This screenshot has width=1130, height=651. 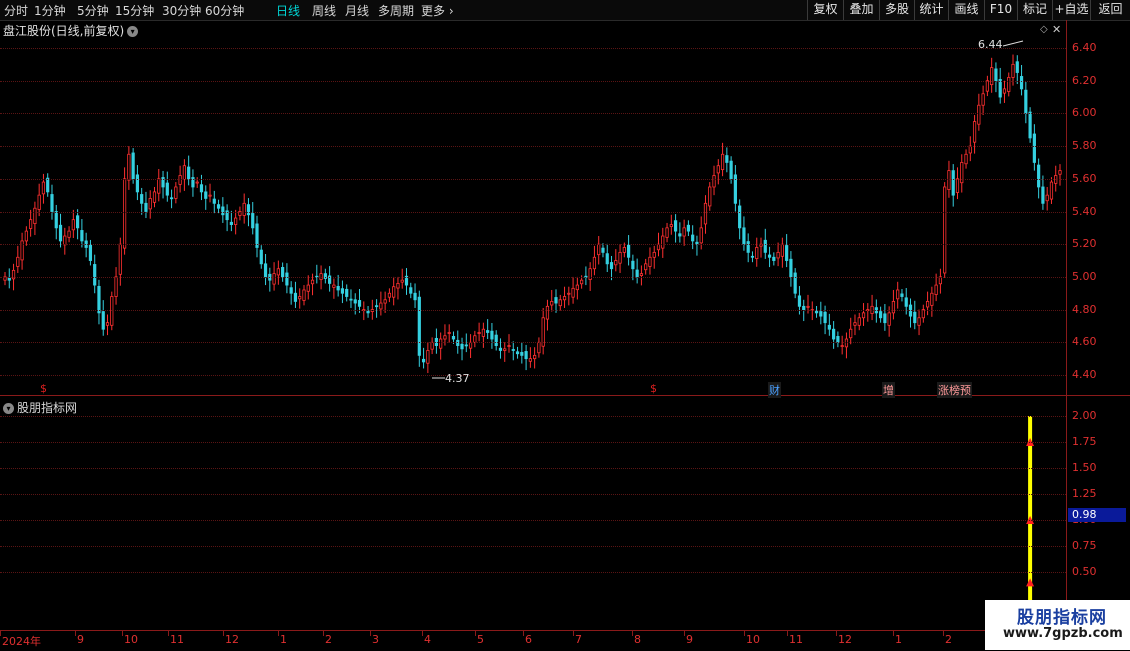 I want to click on event-marker: 增, so click(x=888, y=390).